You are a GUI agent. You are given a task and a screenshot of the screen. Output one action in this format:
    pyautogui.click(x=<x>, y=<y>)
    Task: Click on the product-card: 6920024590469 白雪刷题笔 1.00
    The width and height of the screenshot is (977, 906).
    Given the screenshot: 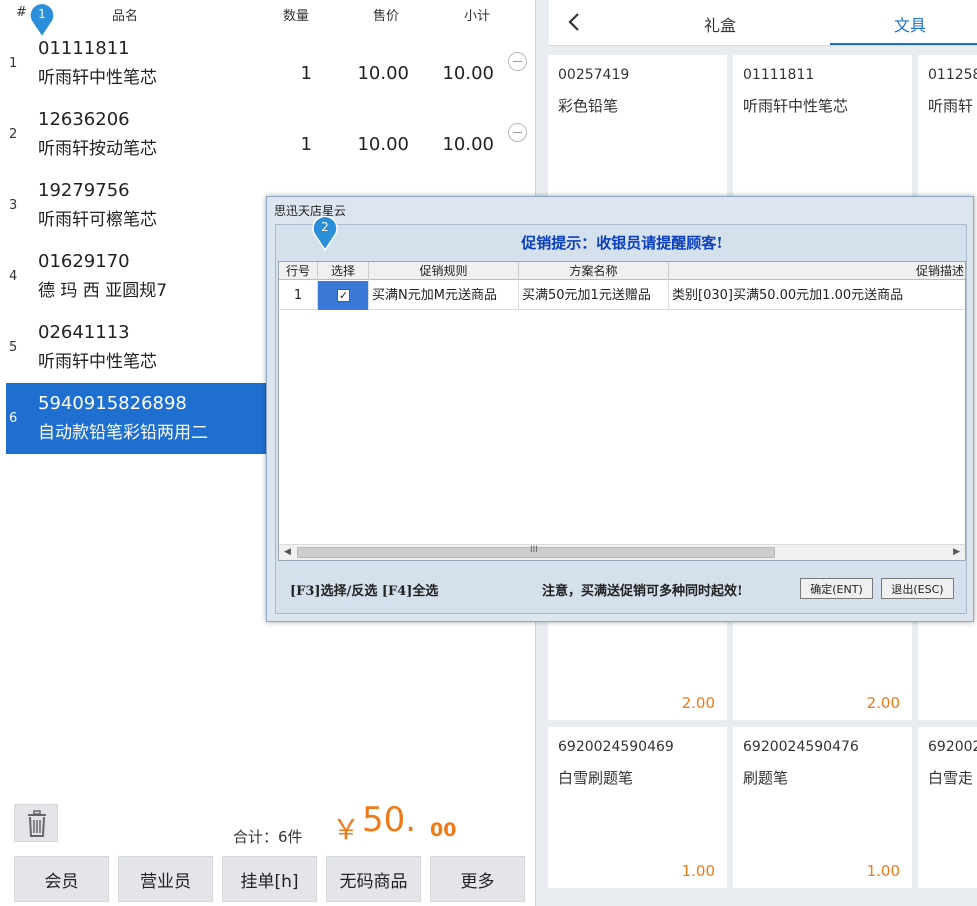 What is the action you would take?
    pyautogui.click(x=637, y=807)
    